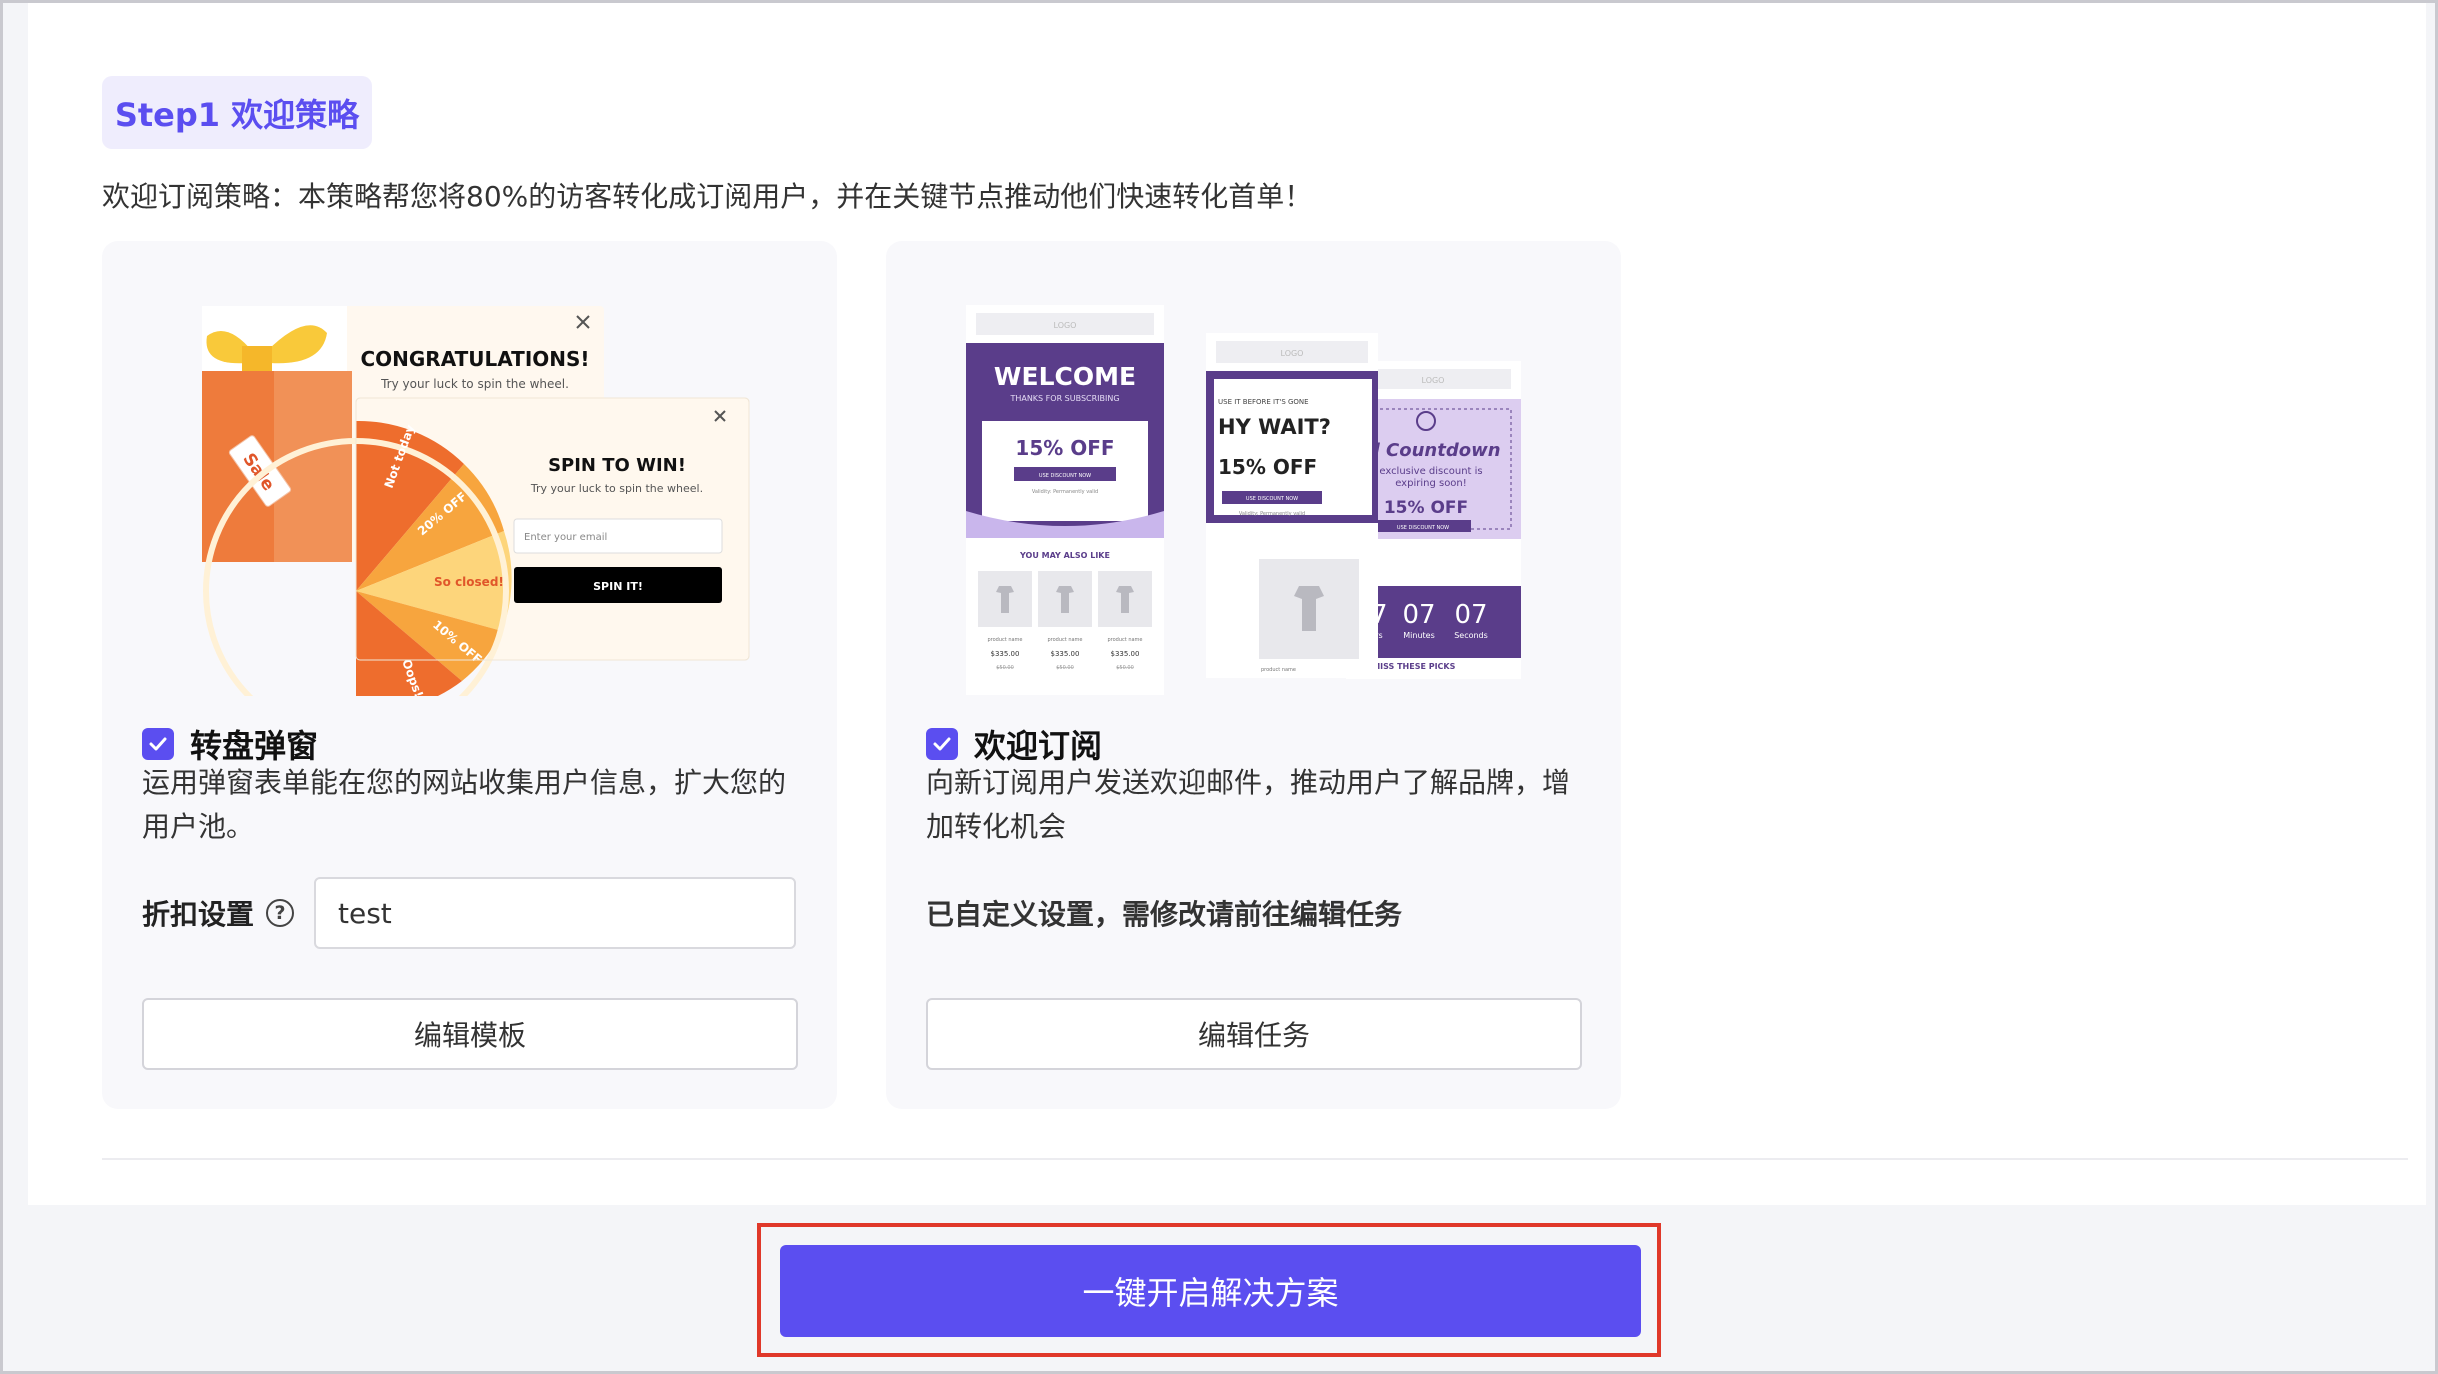 This screenshot has width=2438, height=1374. I want to click on discount-input, so click(555, 913).